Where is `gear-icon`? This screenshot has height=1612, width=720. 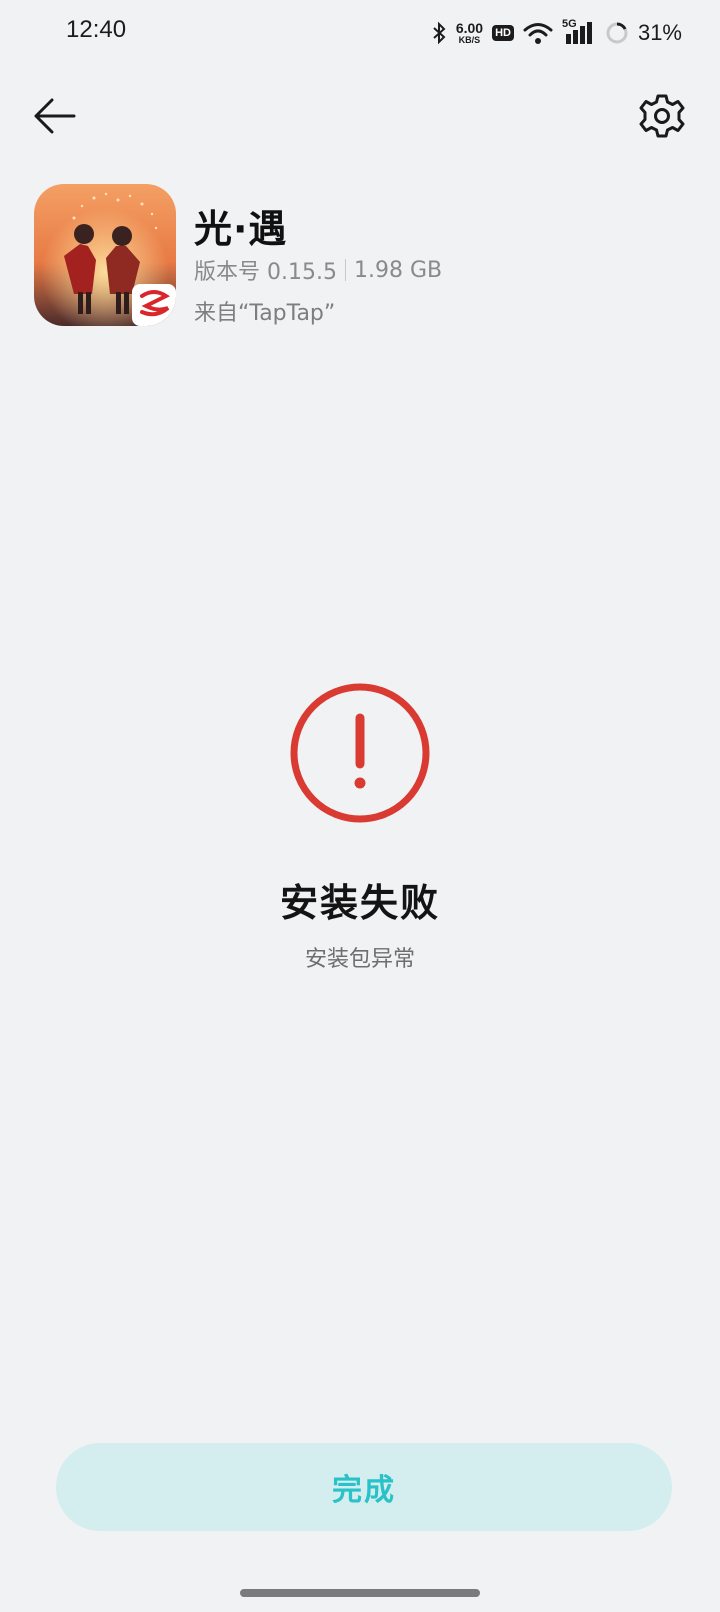 gear-icon is located at coordinates (662, 116).